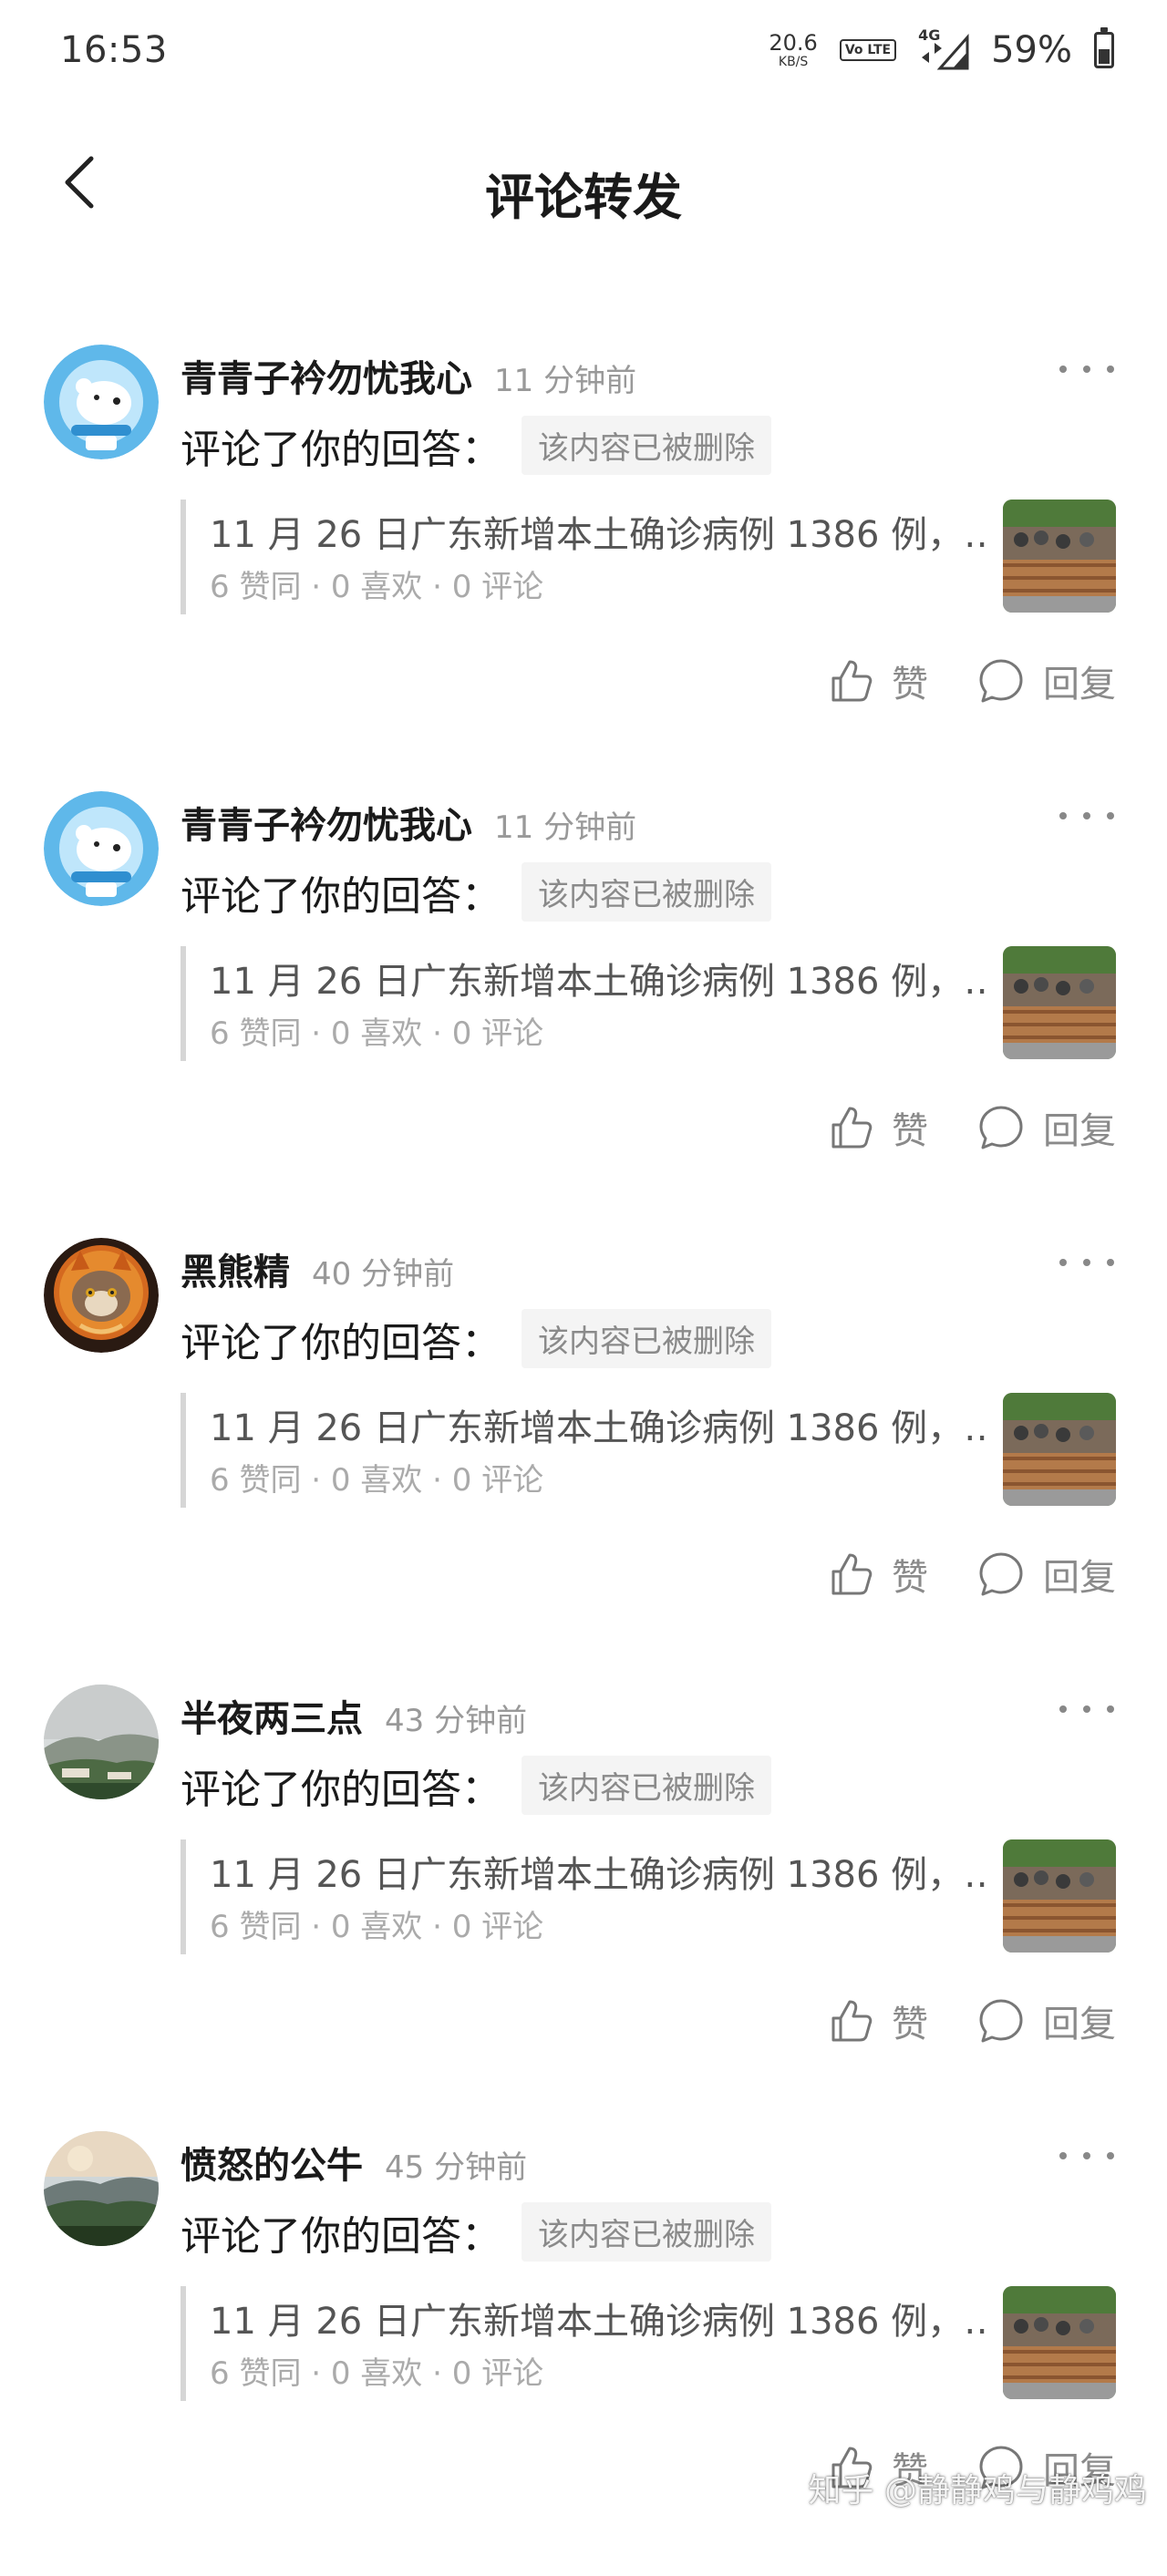 This screenshot has width=1167, height=2576. Describe the element at coordinates (456, 2167) in the screenshot. I see `timestamp: 45 分钟前` at that location.